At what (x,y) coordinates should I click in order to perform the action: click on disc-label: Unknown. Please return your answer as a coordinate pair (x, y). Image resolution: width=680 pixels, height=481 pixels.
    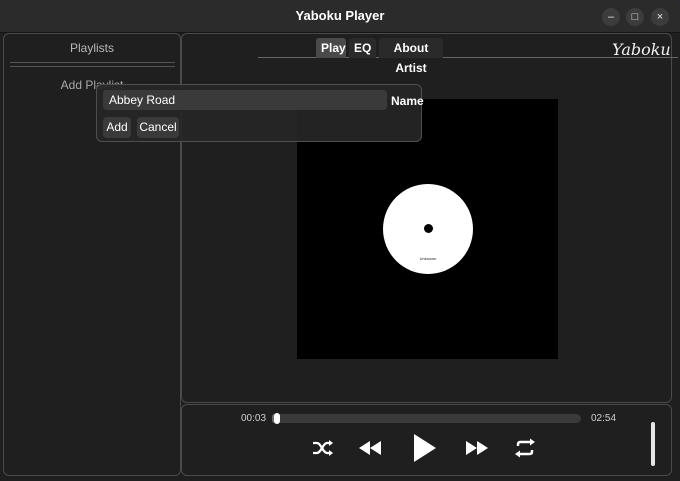
    Looking at the image, I should click on (428, 258).